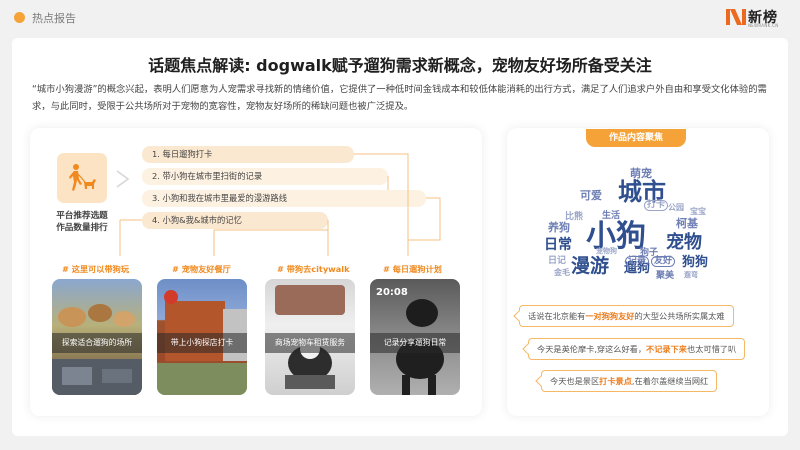 This screenshot has width=800, height=450. I want to click on thumbnail-3: 商场宠物车租赁服务, so click(310, 337).